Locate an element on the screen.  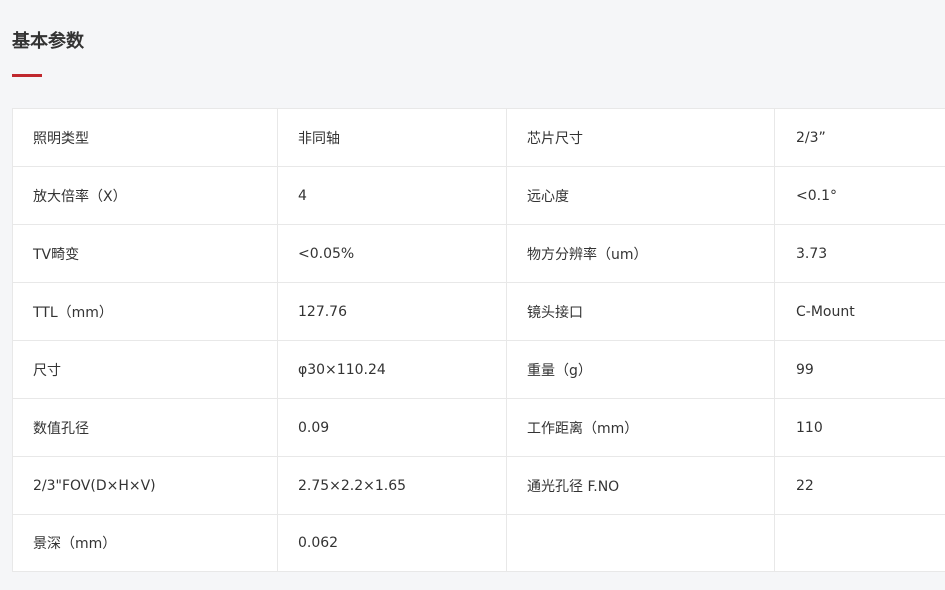
table-row: 景深（mm） 0.062 is located at coordinates (478, 543).